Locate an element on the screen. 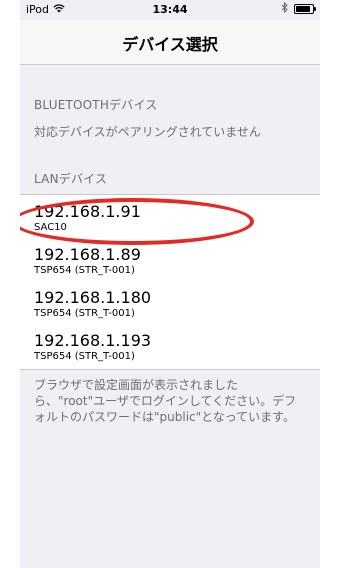 This screenshot has height=568, width=340. status-right is located at coordinates (298, 8).